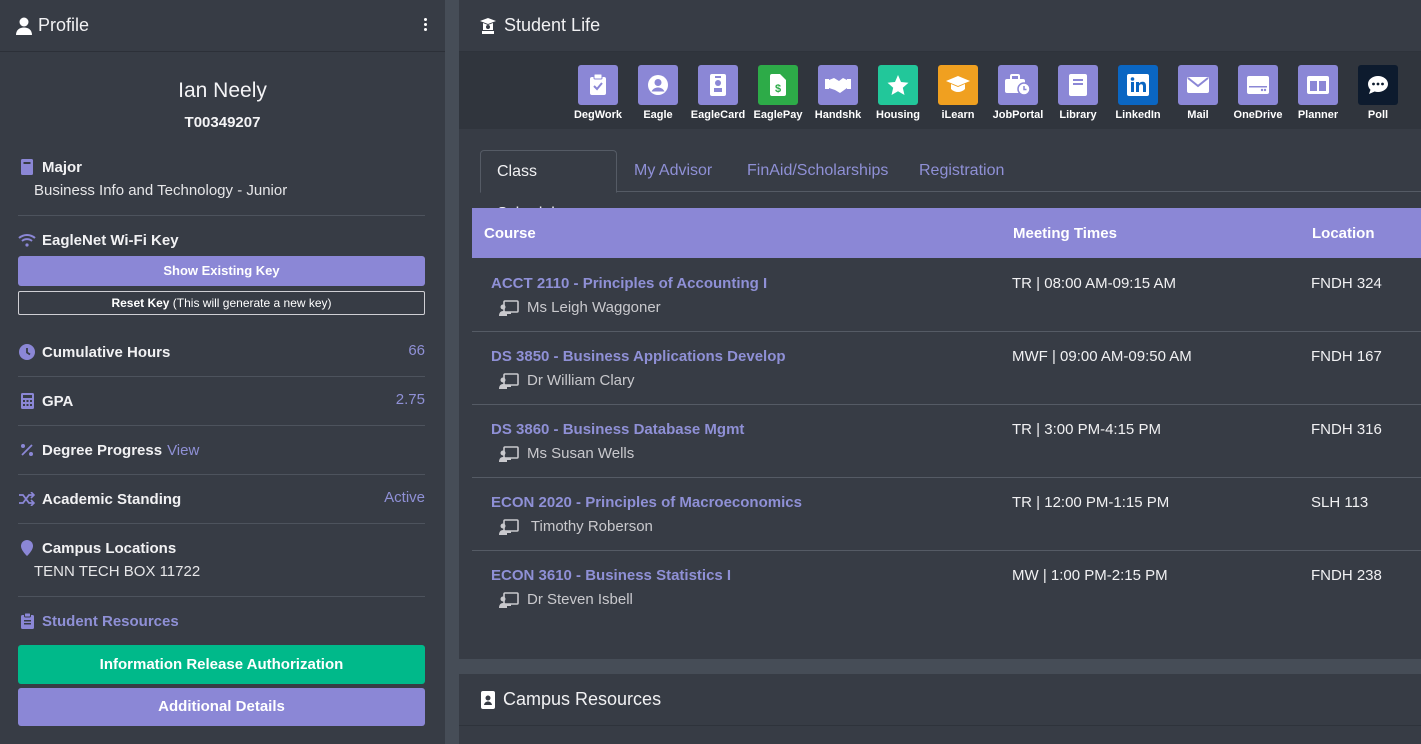  I want to click on app-housing: Housing, so click(898, 93).